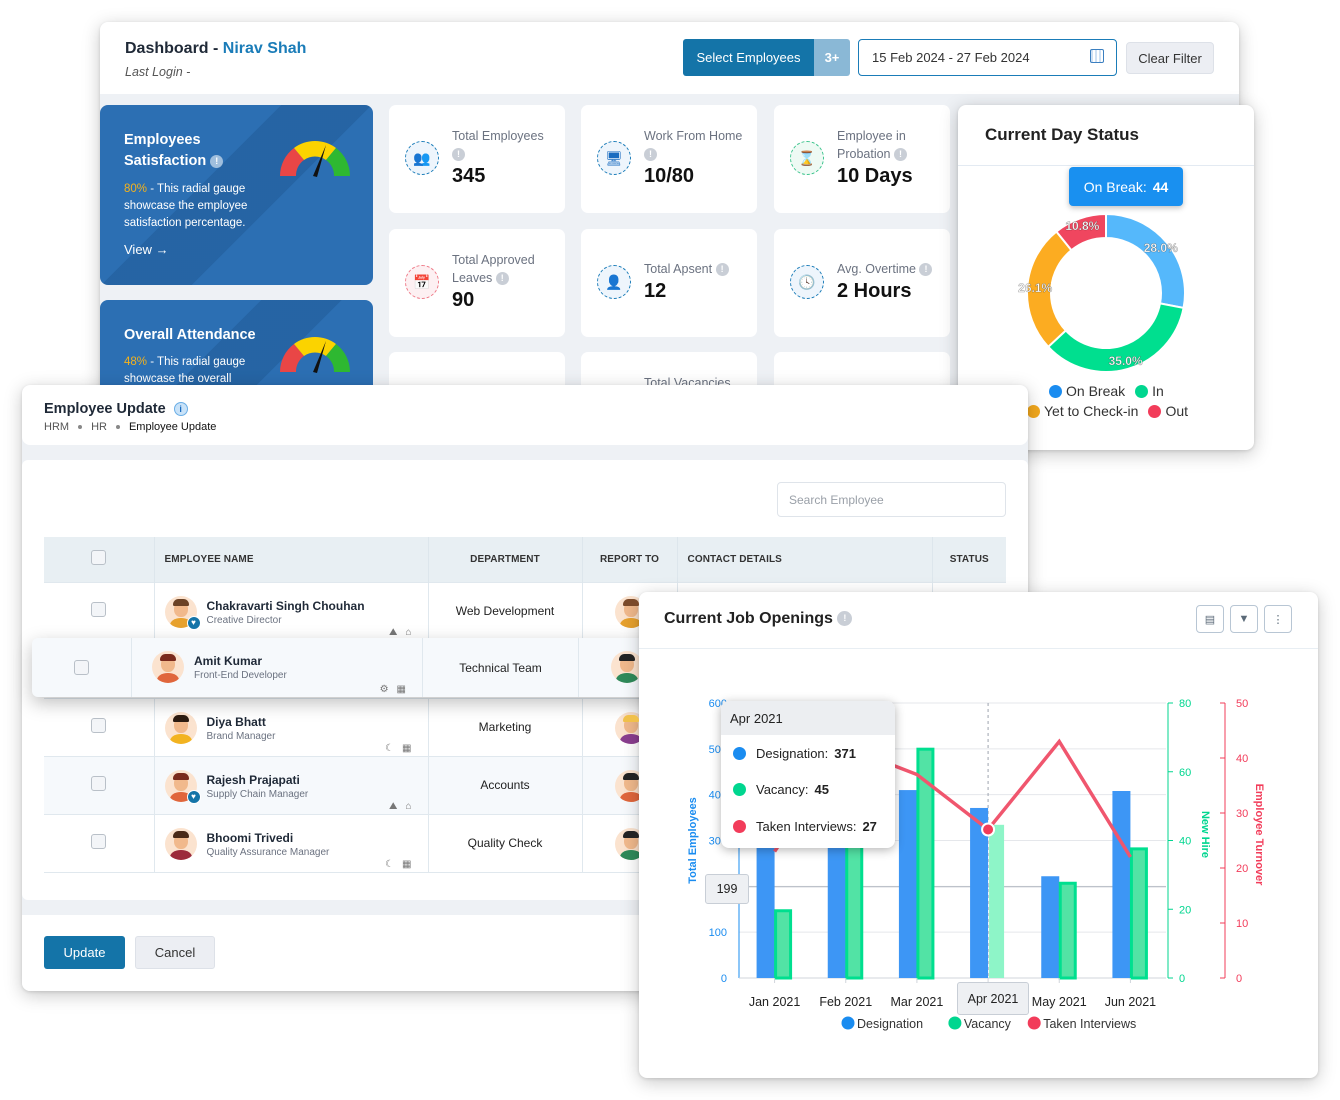 The height and width of the screenshot is (1100, 1340). Describe the element at coordinates (244, 620) in the screenshot. I see `employee-role: Creative Director` at that location.